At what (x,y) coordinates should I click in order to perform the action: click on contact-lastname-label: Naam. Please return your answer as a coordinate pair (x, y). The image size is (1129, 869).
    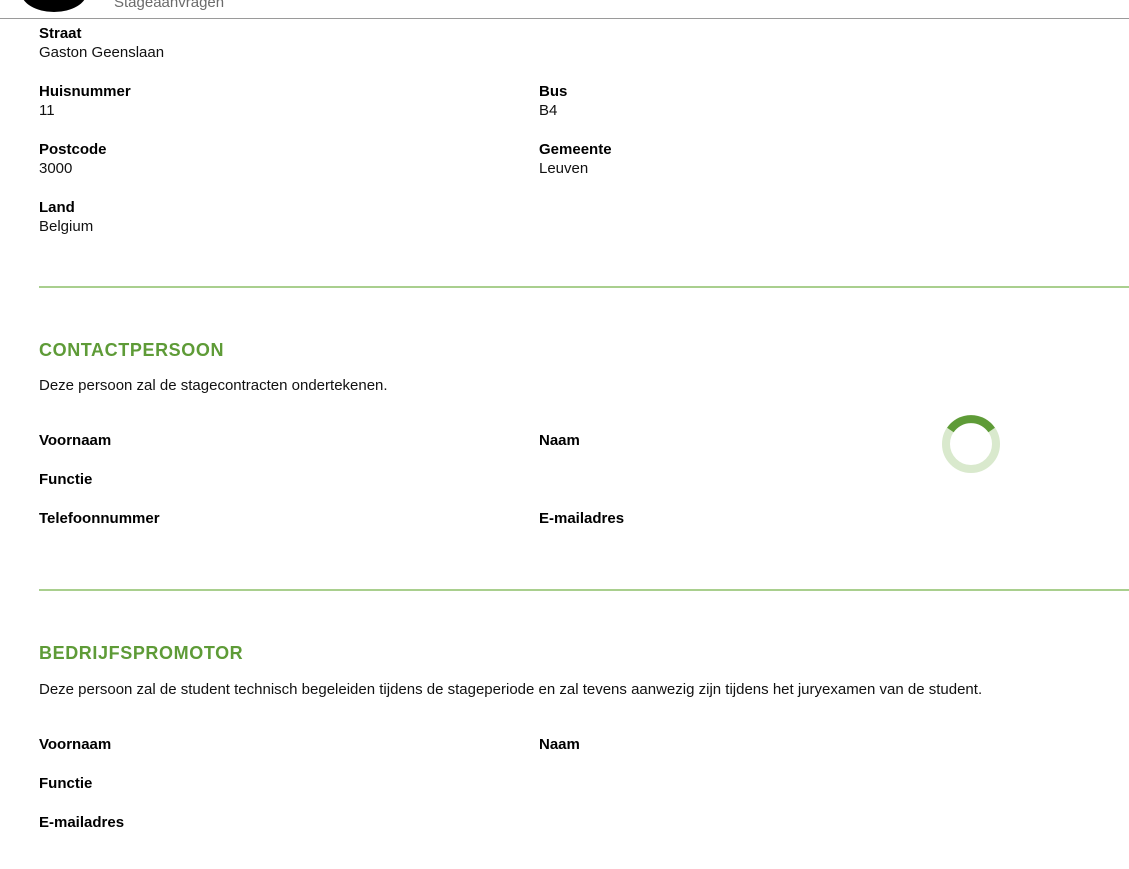
    Looking at the image, I should click on (559, 440).